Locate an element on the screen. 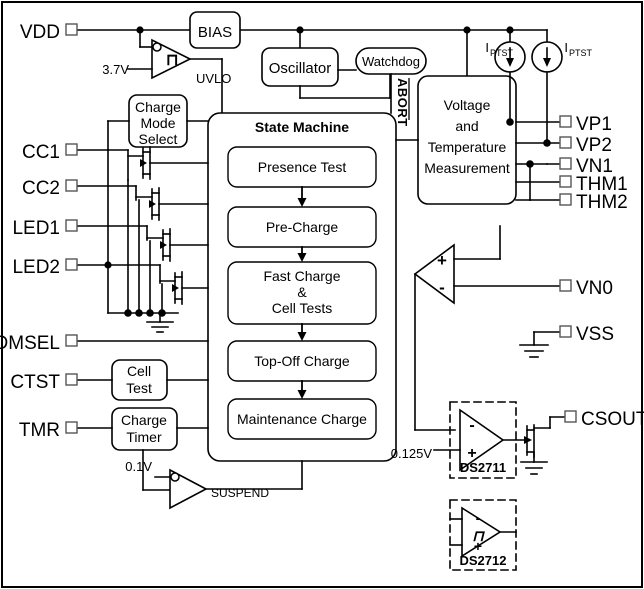 This screenshot has width=644, height=589. cell-test-line-1: Cell is located at coordinates (139, 371).